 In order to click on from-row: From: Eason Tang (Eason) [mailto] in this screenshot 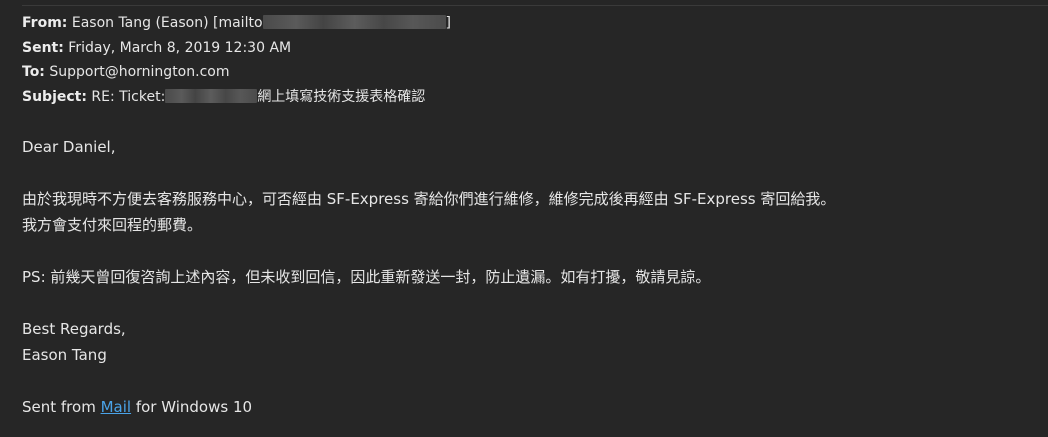, I will do `click(236, 23)`.